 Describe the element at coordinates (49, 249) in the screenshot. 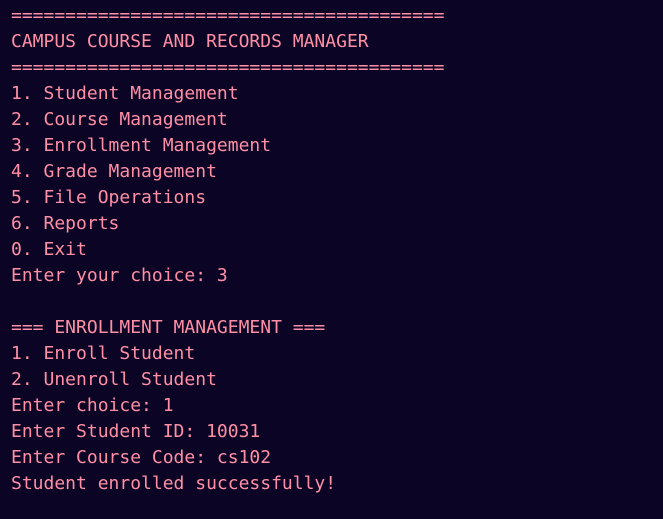

I see `menu-item-exit: 0. Exit` at that location.